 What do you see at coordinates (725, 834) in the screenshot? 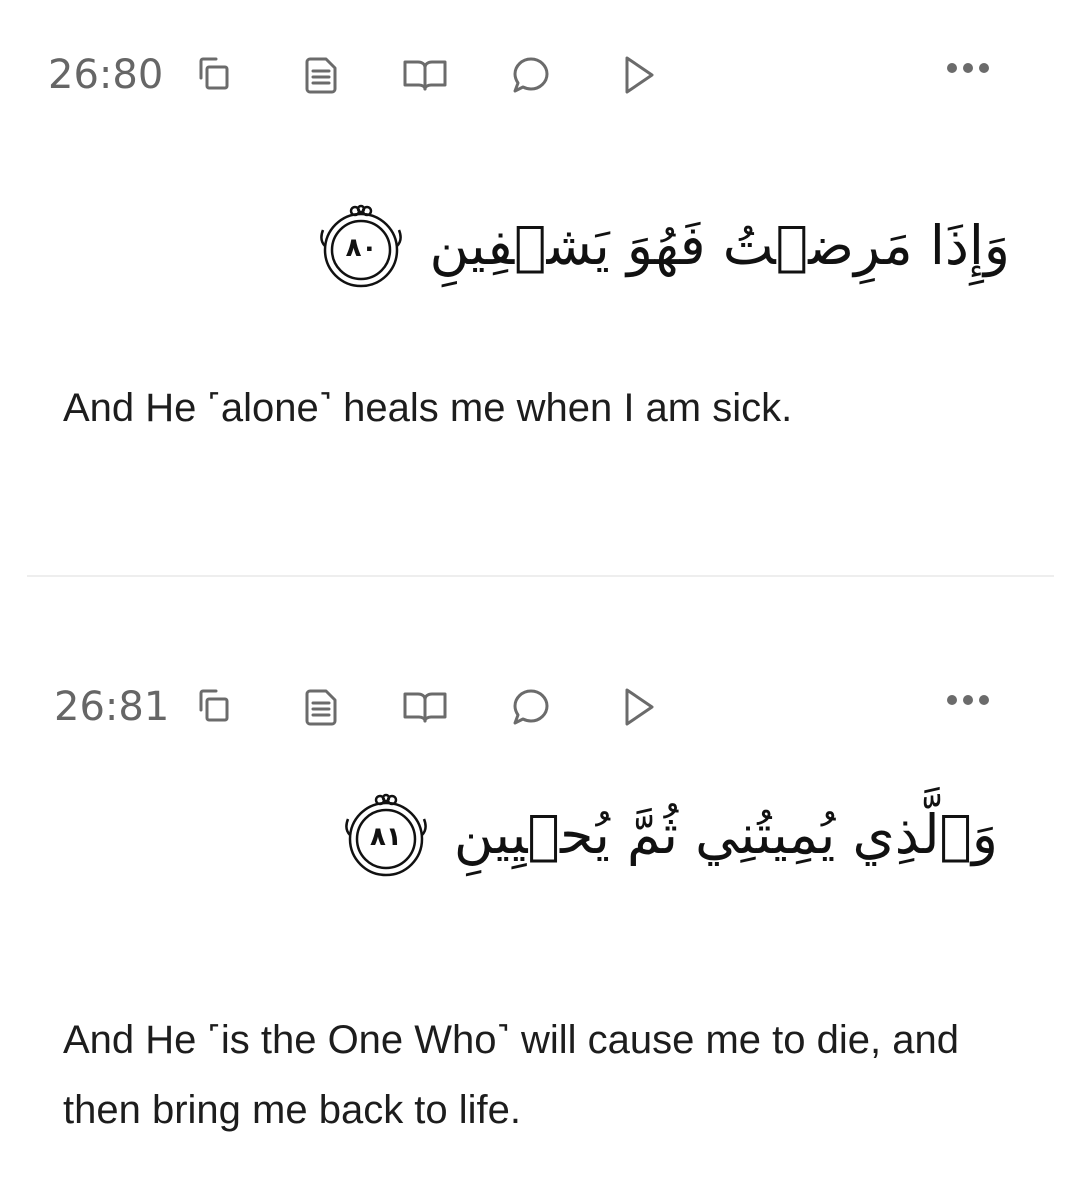
I see `arabic-verse: وَٱلَّذِي يُمِيتُنِي ثُمَّ يُحۡيِينِ` at bounding box center [725, 834].